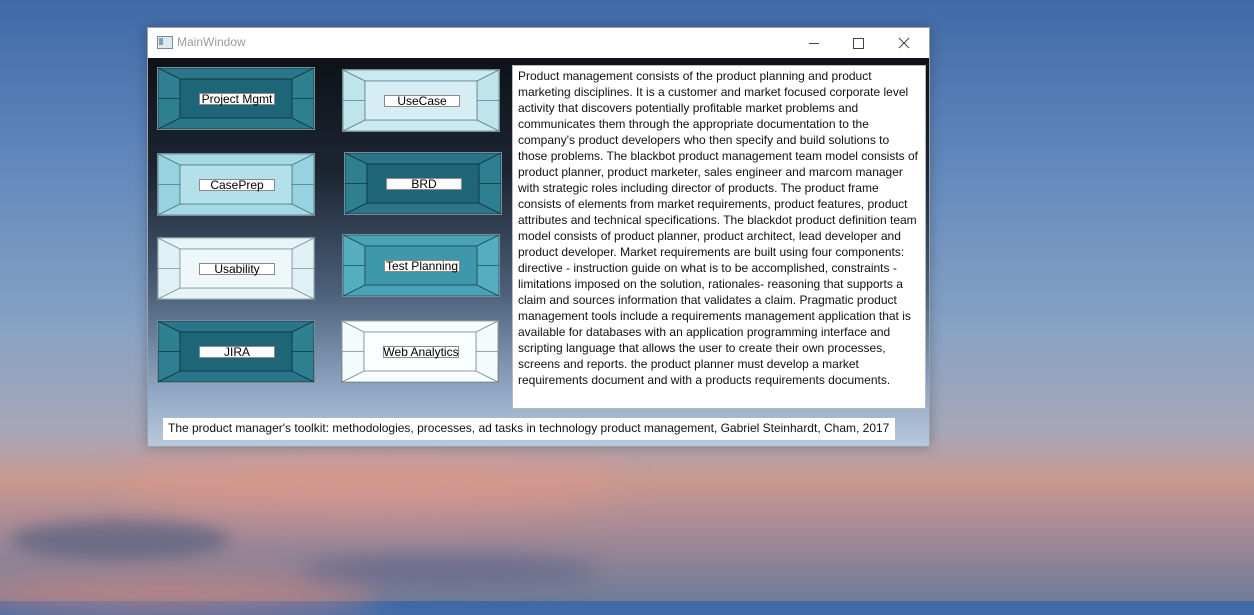 Image resolution: width=1254 pixels, height=615 pixels. I want to click on tile-label: Usability, so click(237, 269).